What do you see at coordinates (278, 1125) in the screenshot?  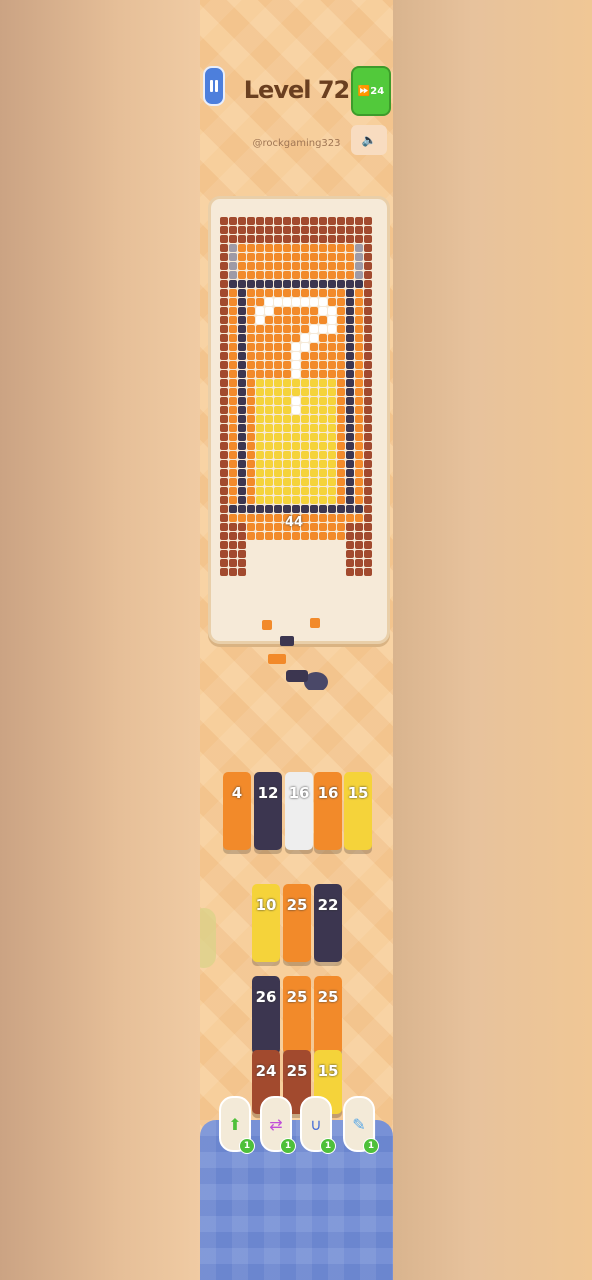 I see `booster-button: ⇄ 1` at bounding box center [278, 1125].